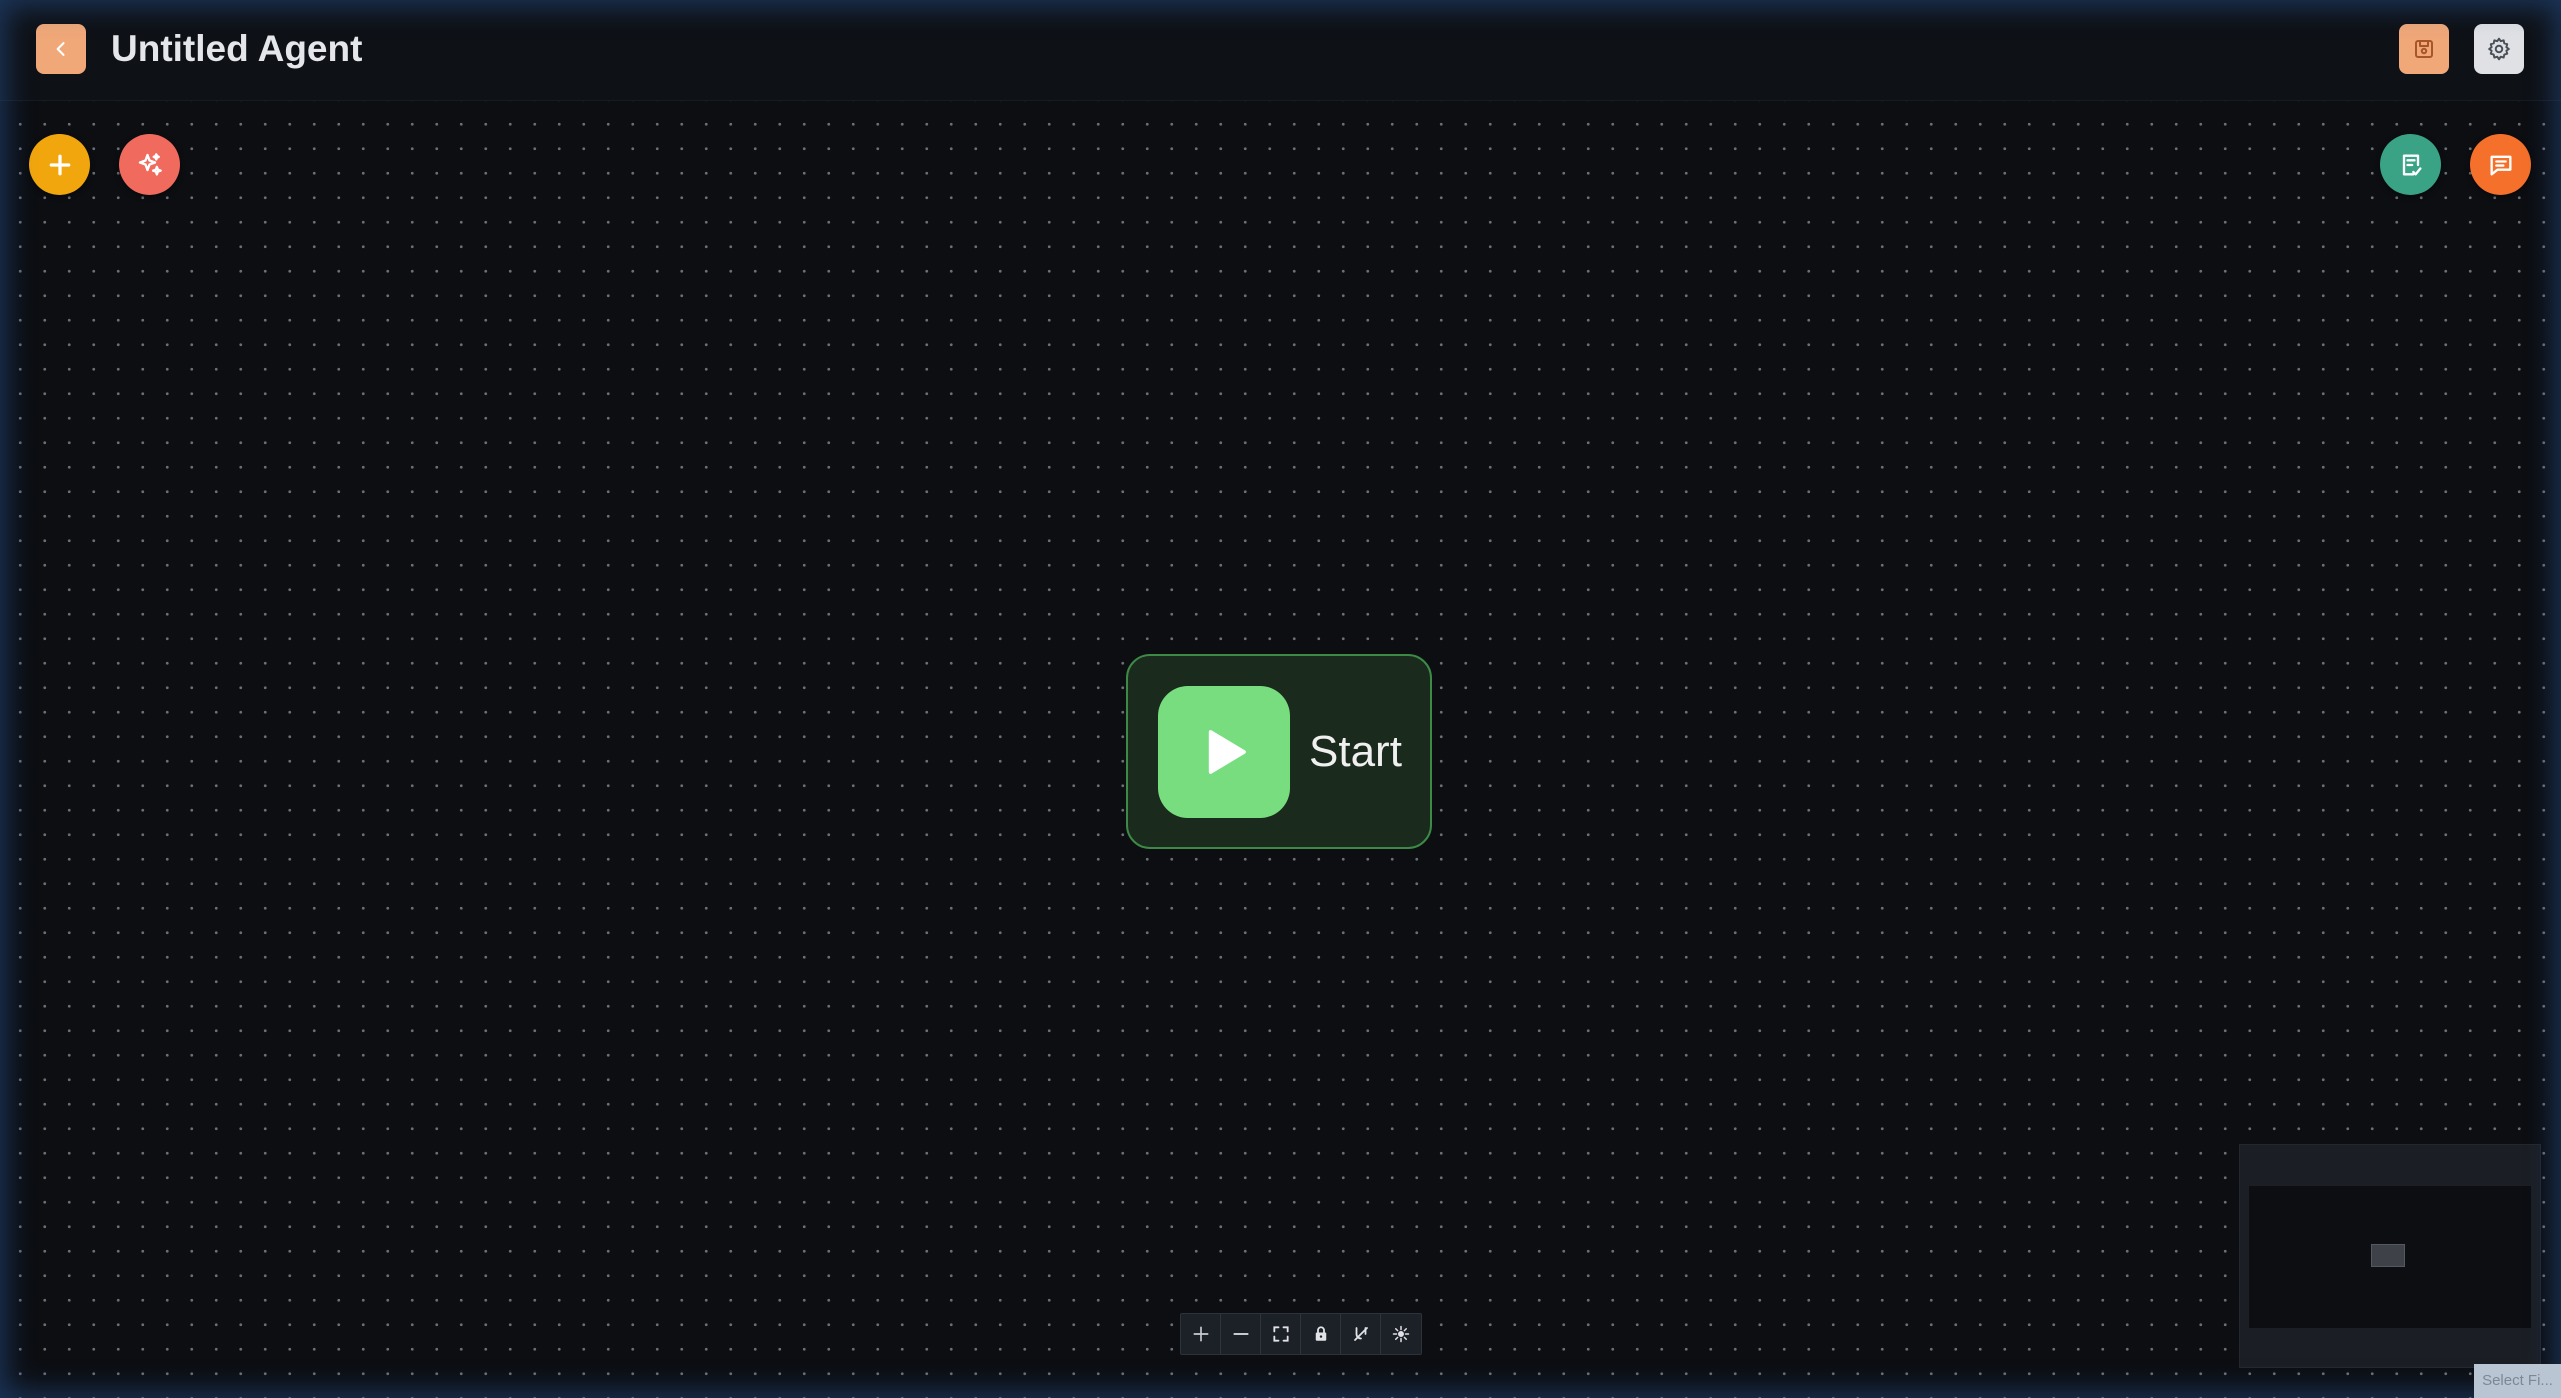  I want to click on play-icon, so click(1227, 752).